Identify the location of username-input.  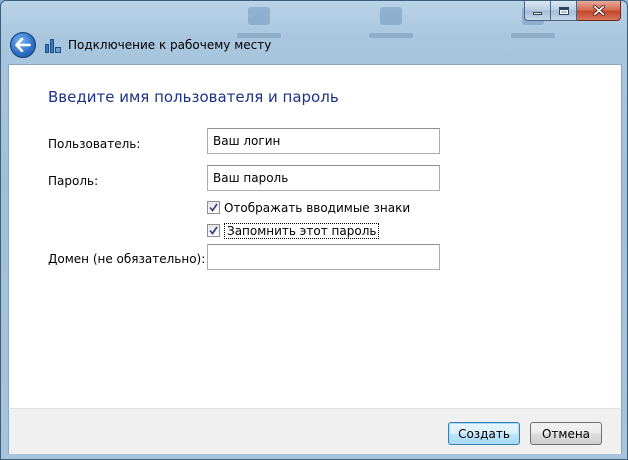
(323, 141).